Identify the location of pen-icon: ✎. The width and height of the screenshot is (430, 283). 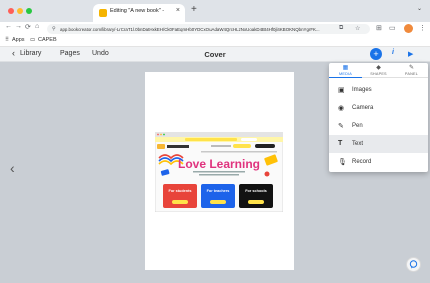
(341, 126).